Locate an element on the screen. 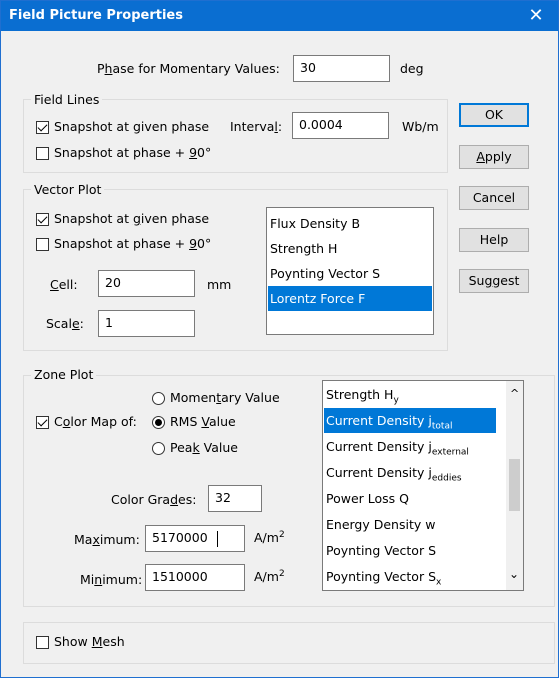 The width and height of the screenshot is (559, 678). field-lines-snapshot-checkbox is located at coordinates (42, 127).